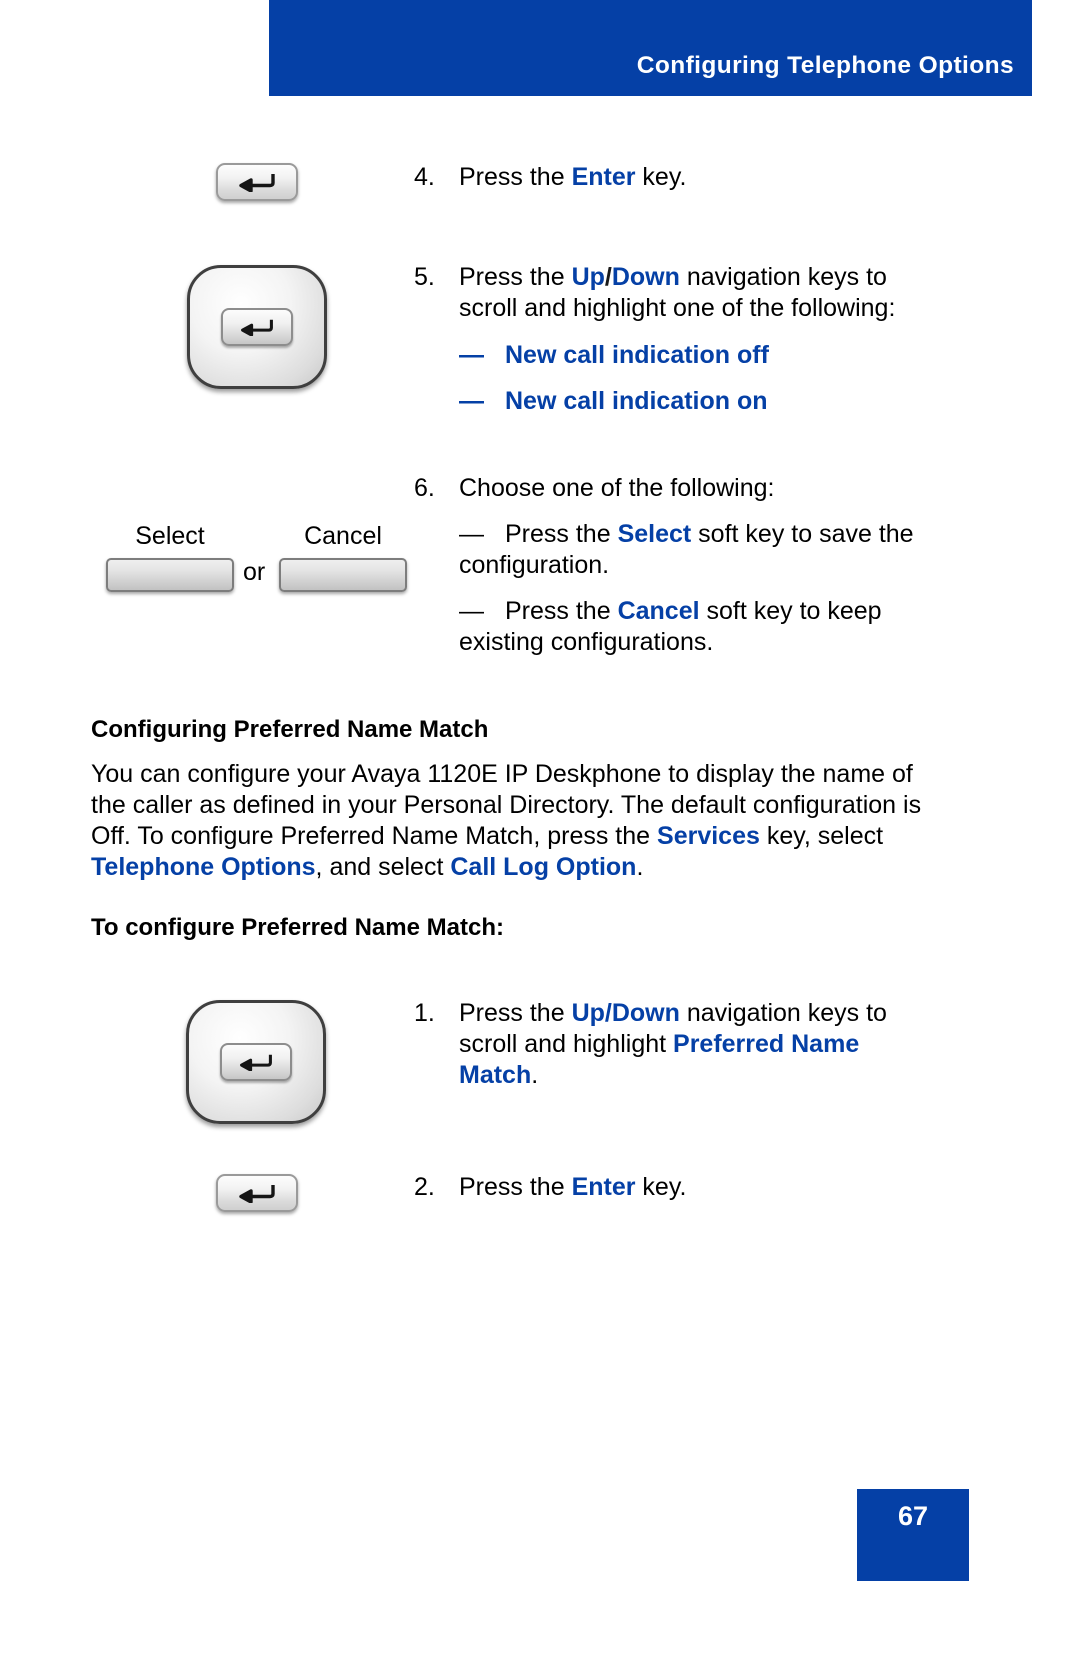 This screenshot has height=1669, width=1080. Describe the element at coordinates (515, 177) in the screenshot. I see `step-4-seg-0: Press the` at that location.